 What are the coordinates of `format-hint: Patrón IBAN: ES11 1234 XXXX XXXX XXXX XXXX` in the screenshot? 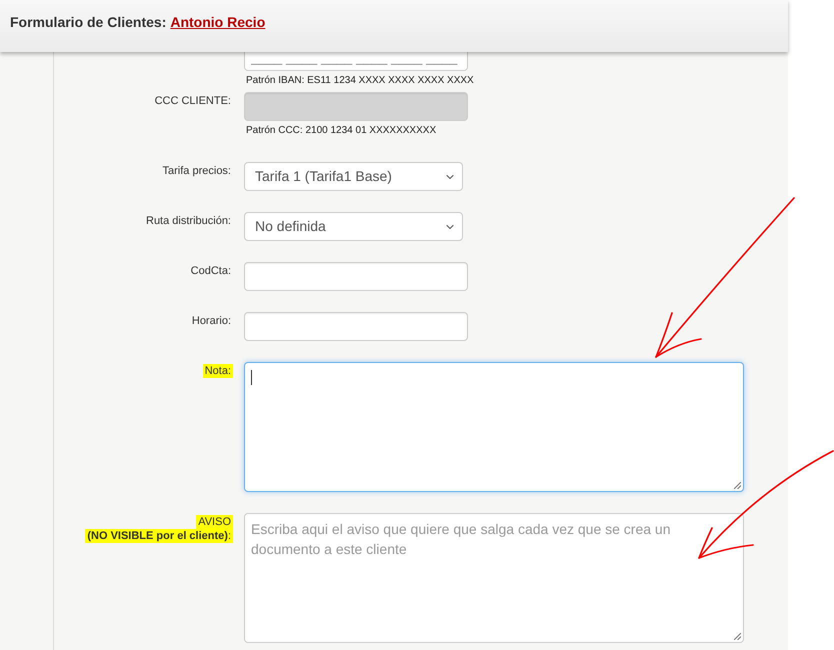 It's located at (359, 81).